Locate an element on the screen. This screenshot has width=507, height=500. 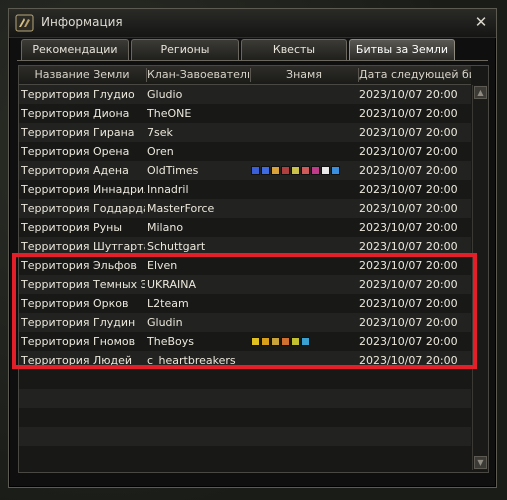
clan-name: 7sek is located at coordinates (160, 132).